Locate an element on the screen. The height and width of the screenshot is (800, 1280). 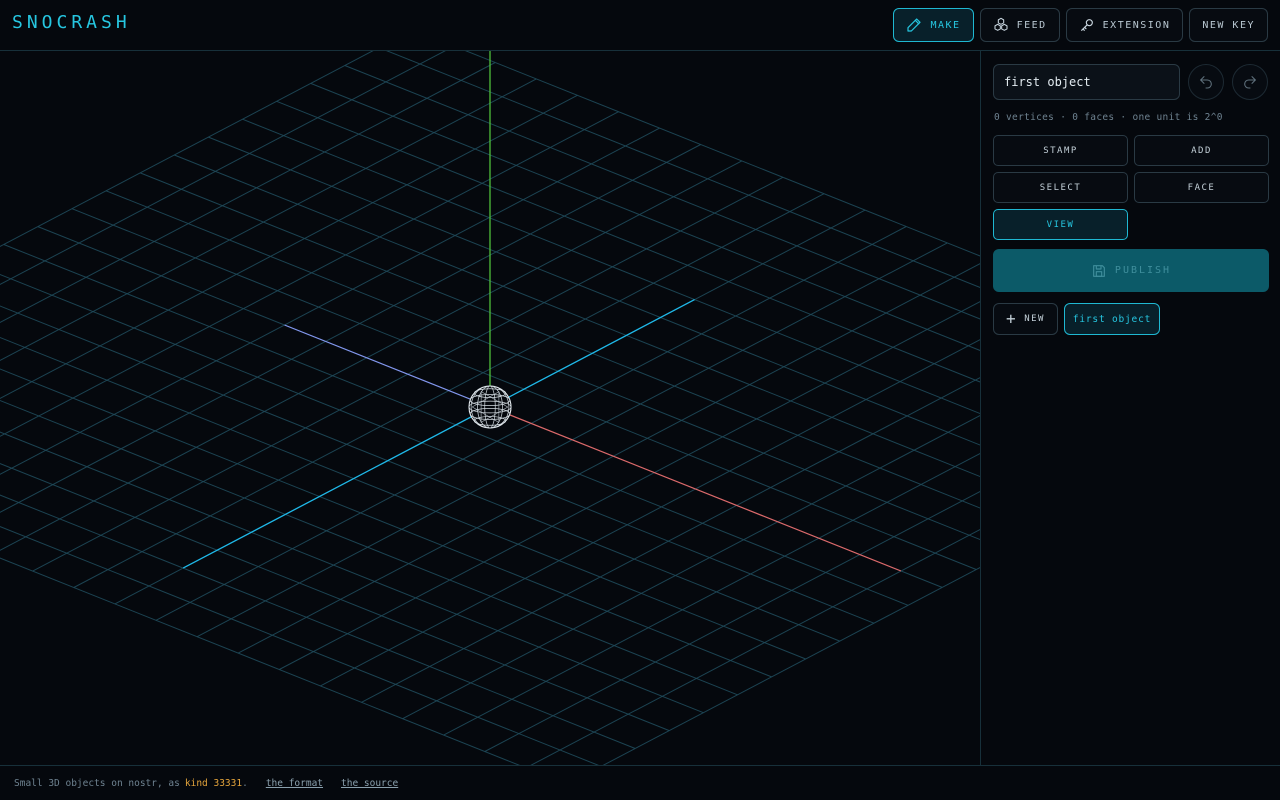
main-nav: MAKE FEED EXTENSION NEW KEY is located at coordinates (1080, 25).